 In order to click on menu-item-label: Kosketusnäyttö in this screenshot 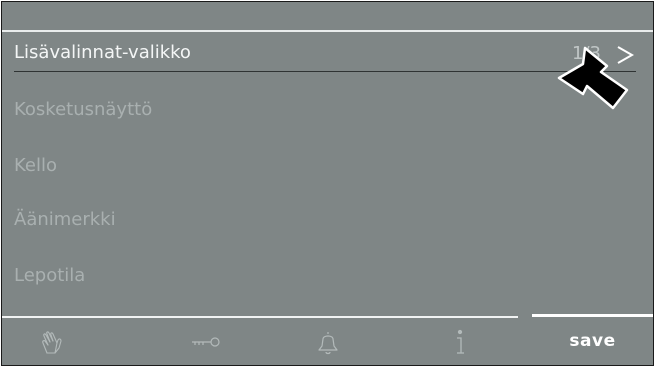, I will do `click(83, 109)`.